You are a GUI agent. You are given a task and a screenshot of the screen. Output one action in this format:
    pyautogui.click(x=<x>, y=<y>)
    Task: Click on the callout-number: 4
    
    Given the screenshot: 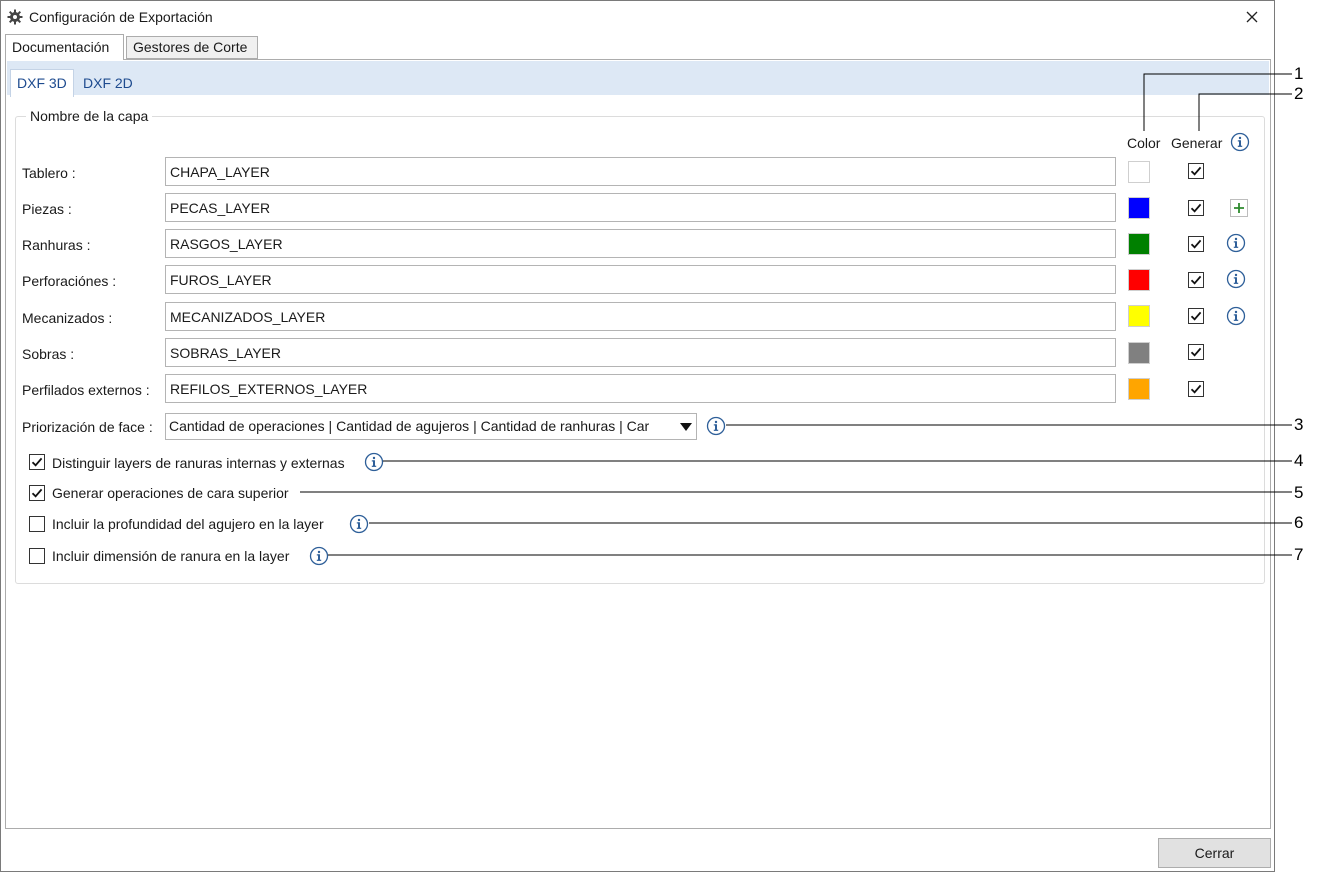 What is the action you would take?
    pyautogui.click(x=1299, y=460)
    